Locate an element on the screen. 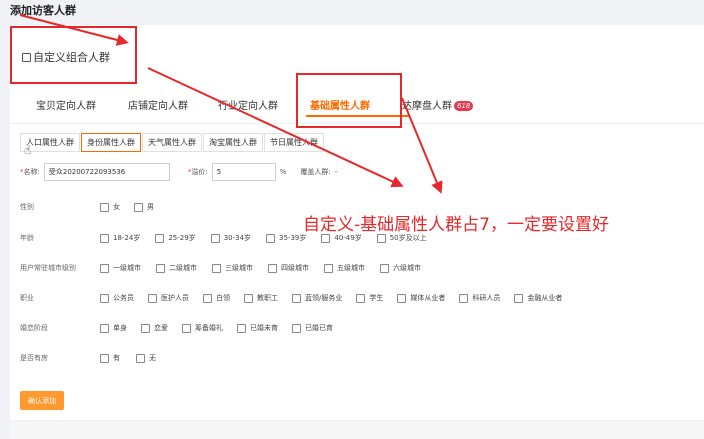 Image resolution: width=704 pixels, height=439 pixels. annotation-text: 自定义-基础属性人群占7，一定要设置好 is located at coordinates (456, 225).